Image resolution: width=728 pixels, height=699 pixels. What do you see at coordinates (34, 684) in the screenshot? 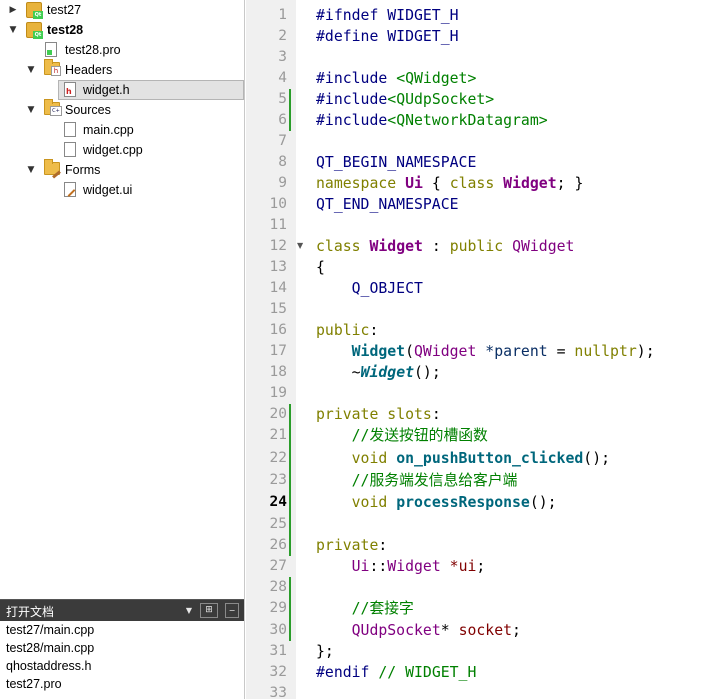
I see `open-document-item: test27.pro` at bounding box center [34, 684].